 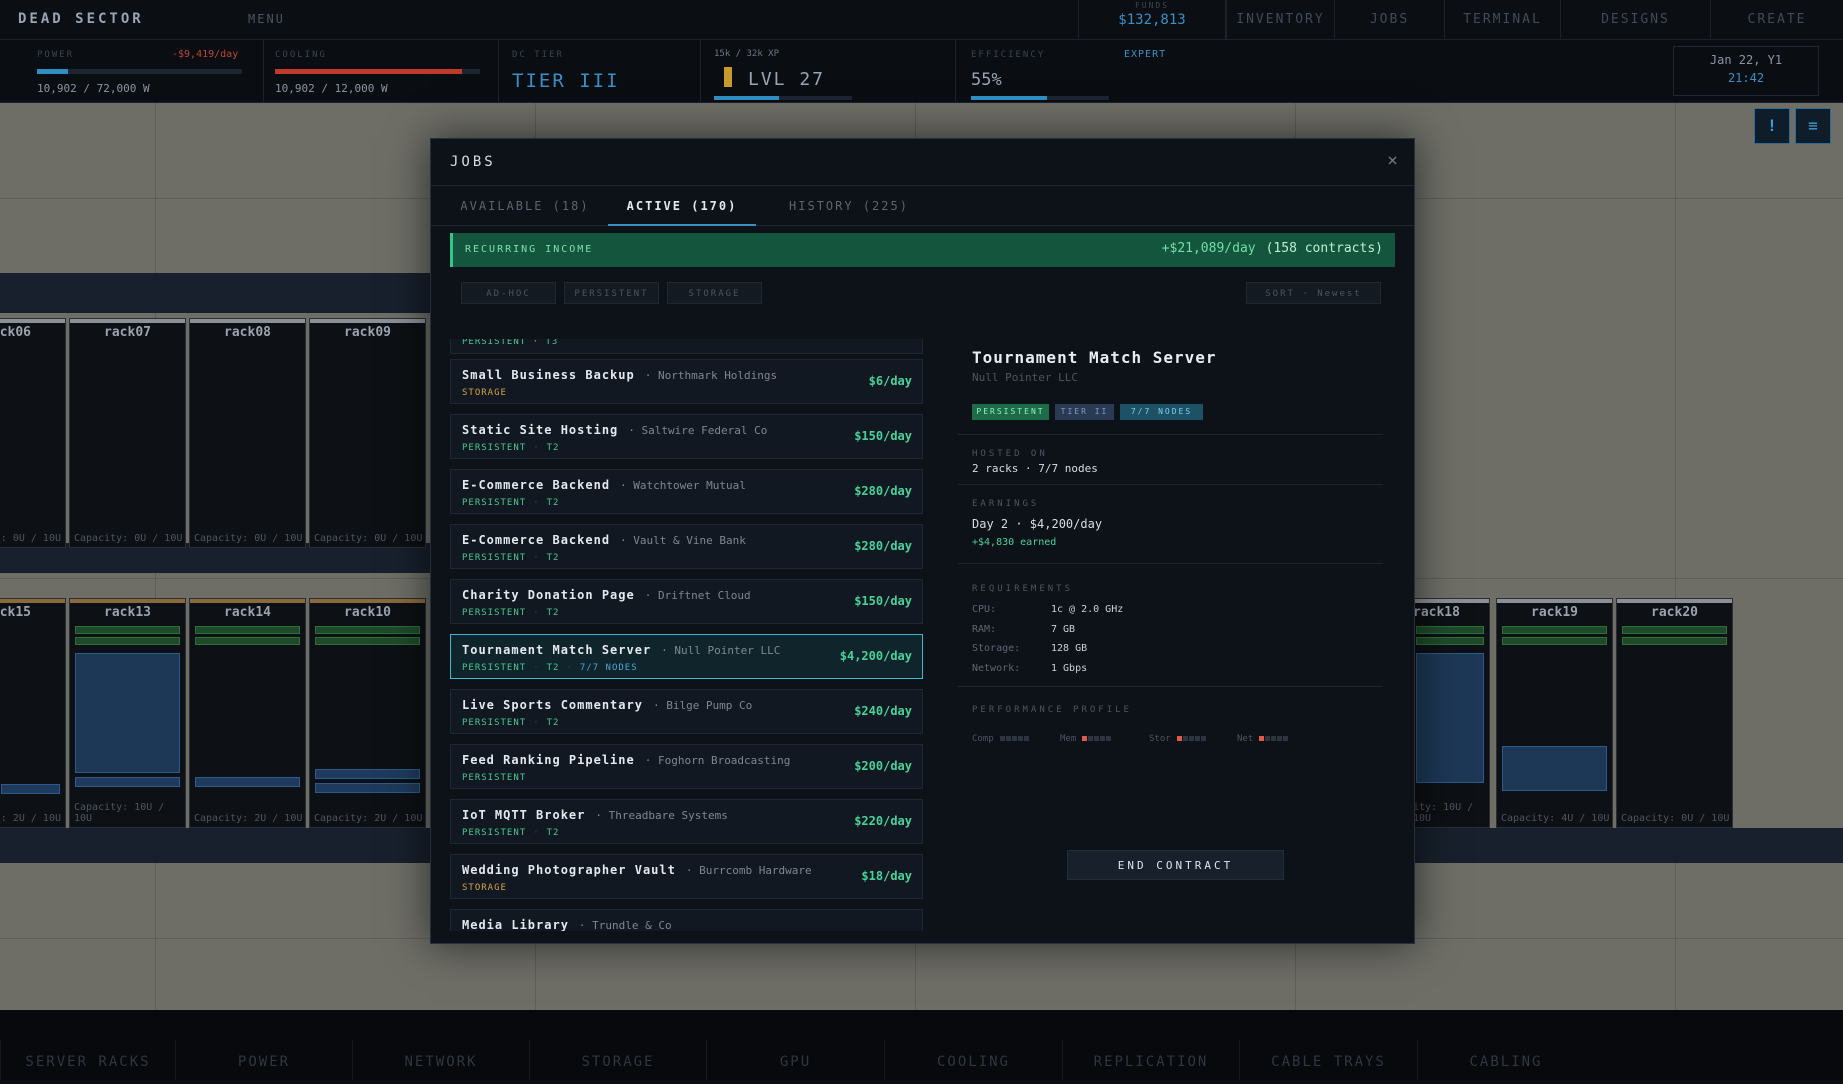 I want to click on cooling-label: COOLING, so click(x=301, y=55).